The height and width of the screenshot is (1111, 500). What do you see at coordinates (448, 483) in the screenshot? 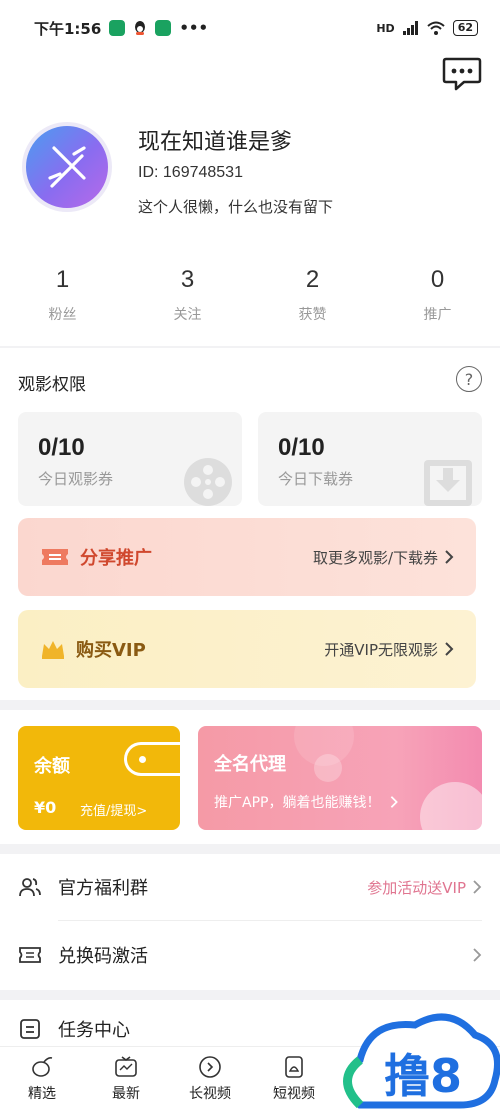
I see `download-box-icon` at bounding box center [448, 483].